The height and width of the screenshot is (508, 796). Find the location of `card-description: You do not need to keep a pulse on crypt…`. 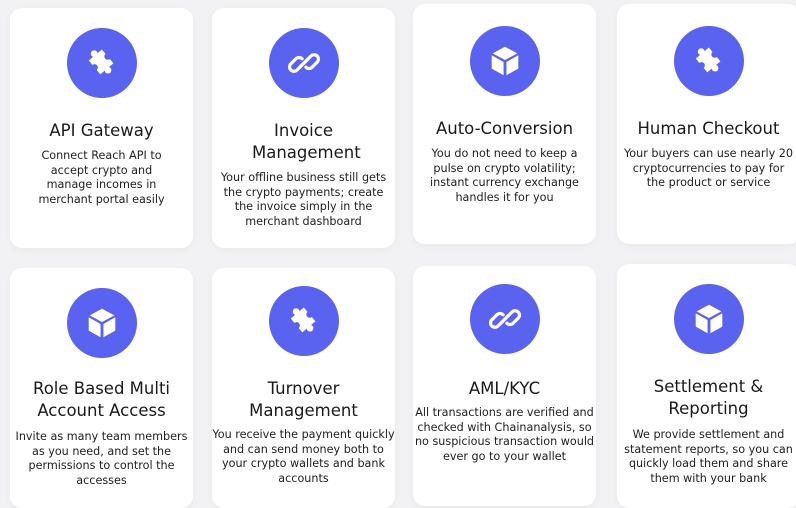

card-description: You do not need to keep a pulse on crypt… is located at coordinates (504, 175).